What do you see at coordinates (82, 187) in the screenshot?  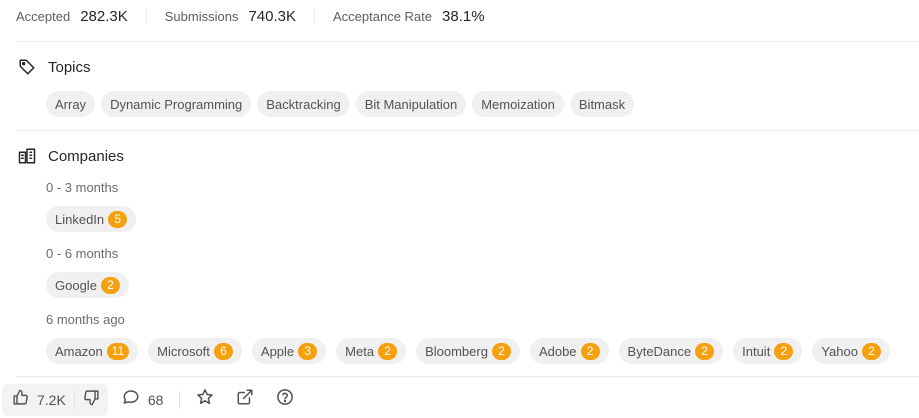 I see `period-label: 0 - 3 months` at bounding box center [82, 187].